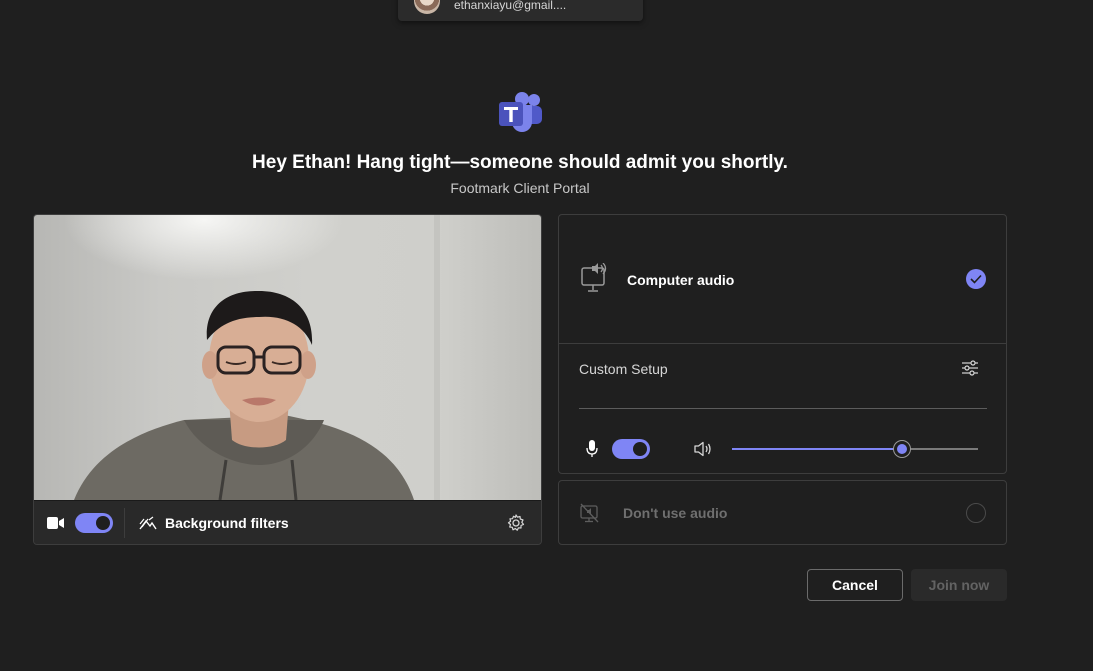 This screenshot has width=1093, height=671. Describe the element at coordinates (631, 449) in the screenshot. I see `microphone-toggle` at that location.